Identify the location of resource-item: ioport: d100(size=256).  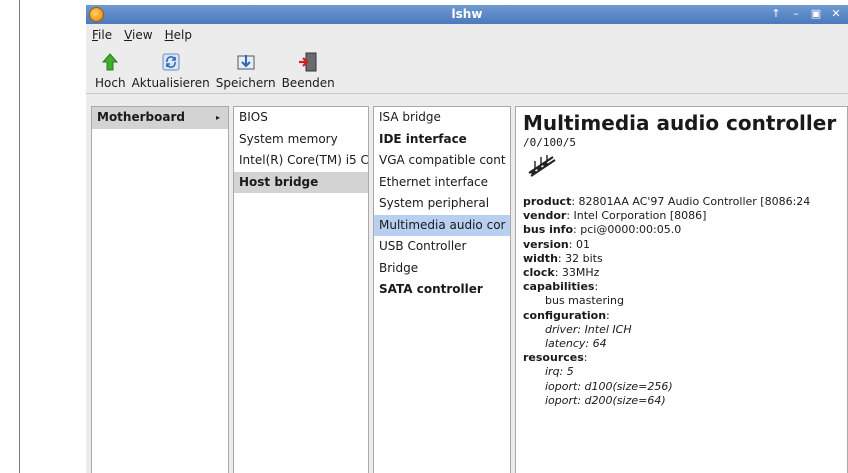
(609, 386).